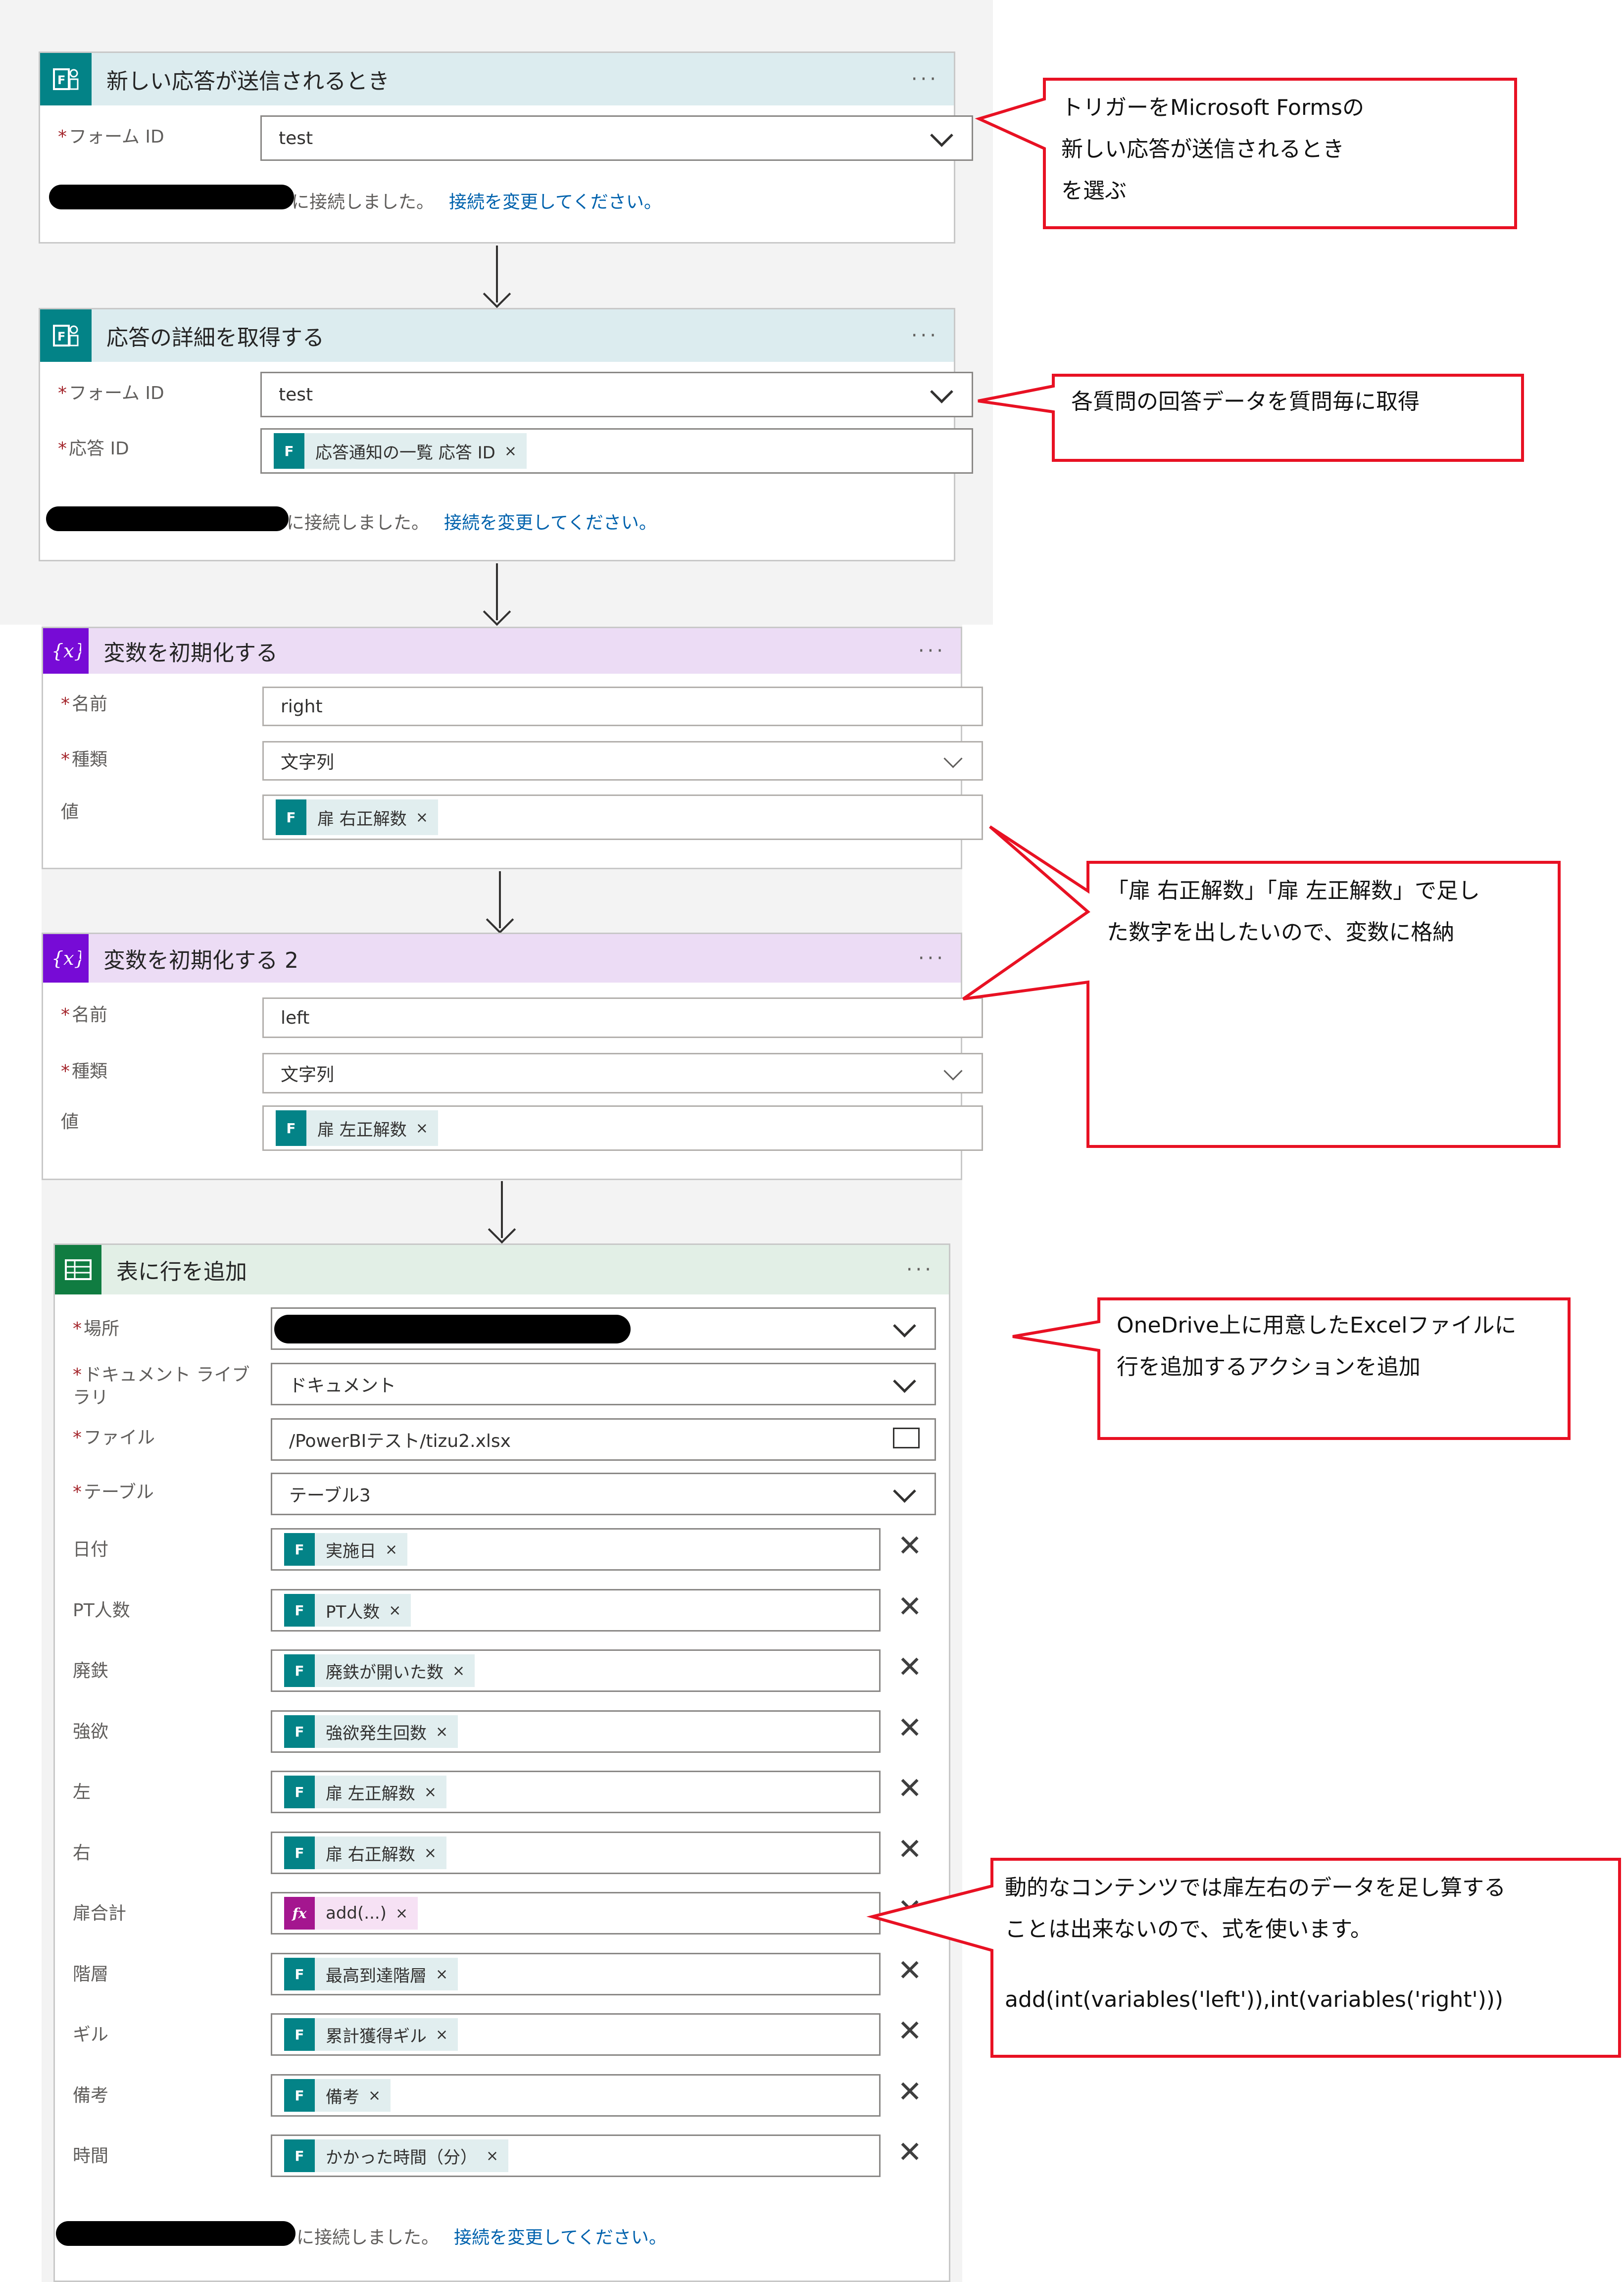  What do you see at coordinates (502, 1269) in the screenshot?
I see `add-row-card-header: 表に行を追加 ···` at bounding box center [502, 1269].